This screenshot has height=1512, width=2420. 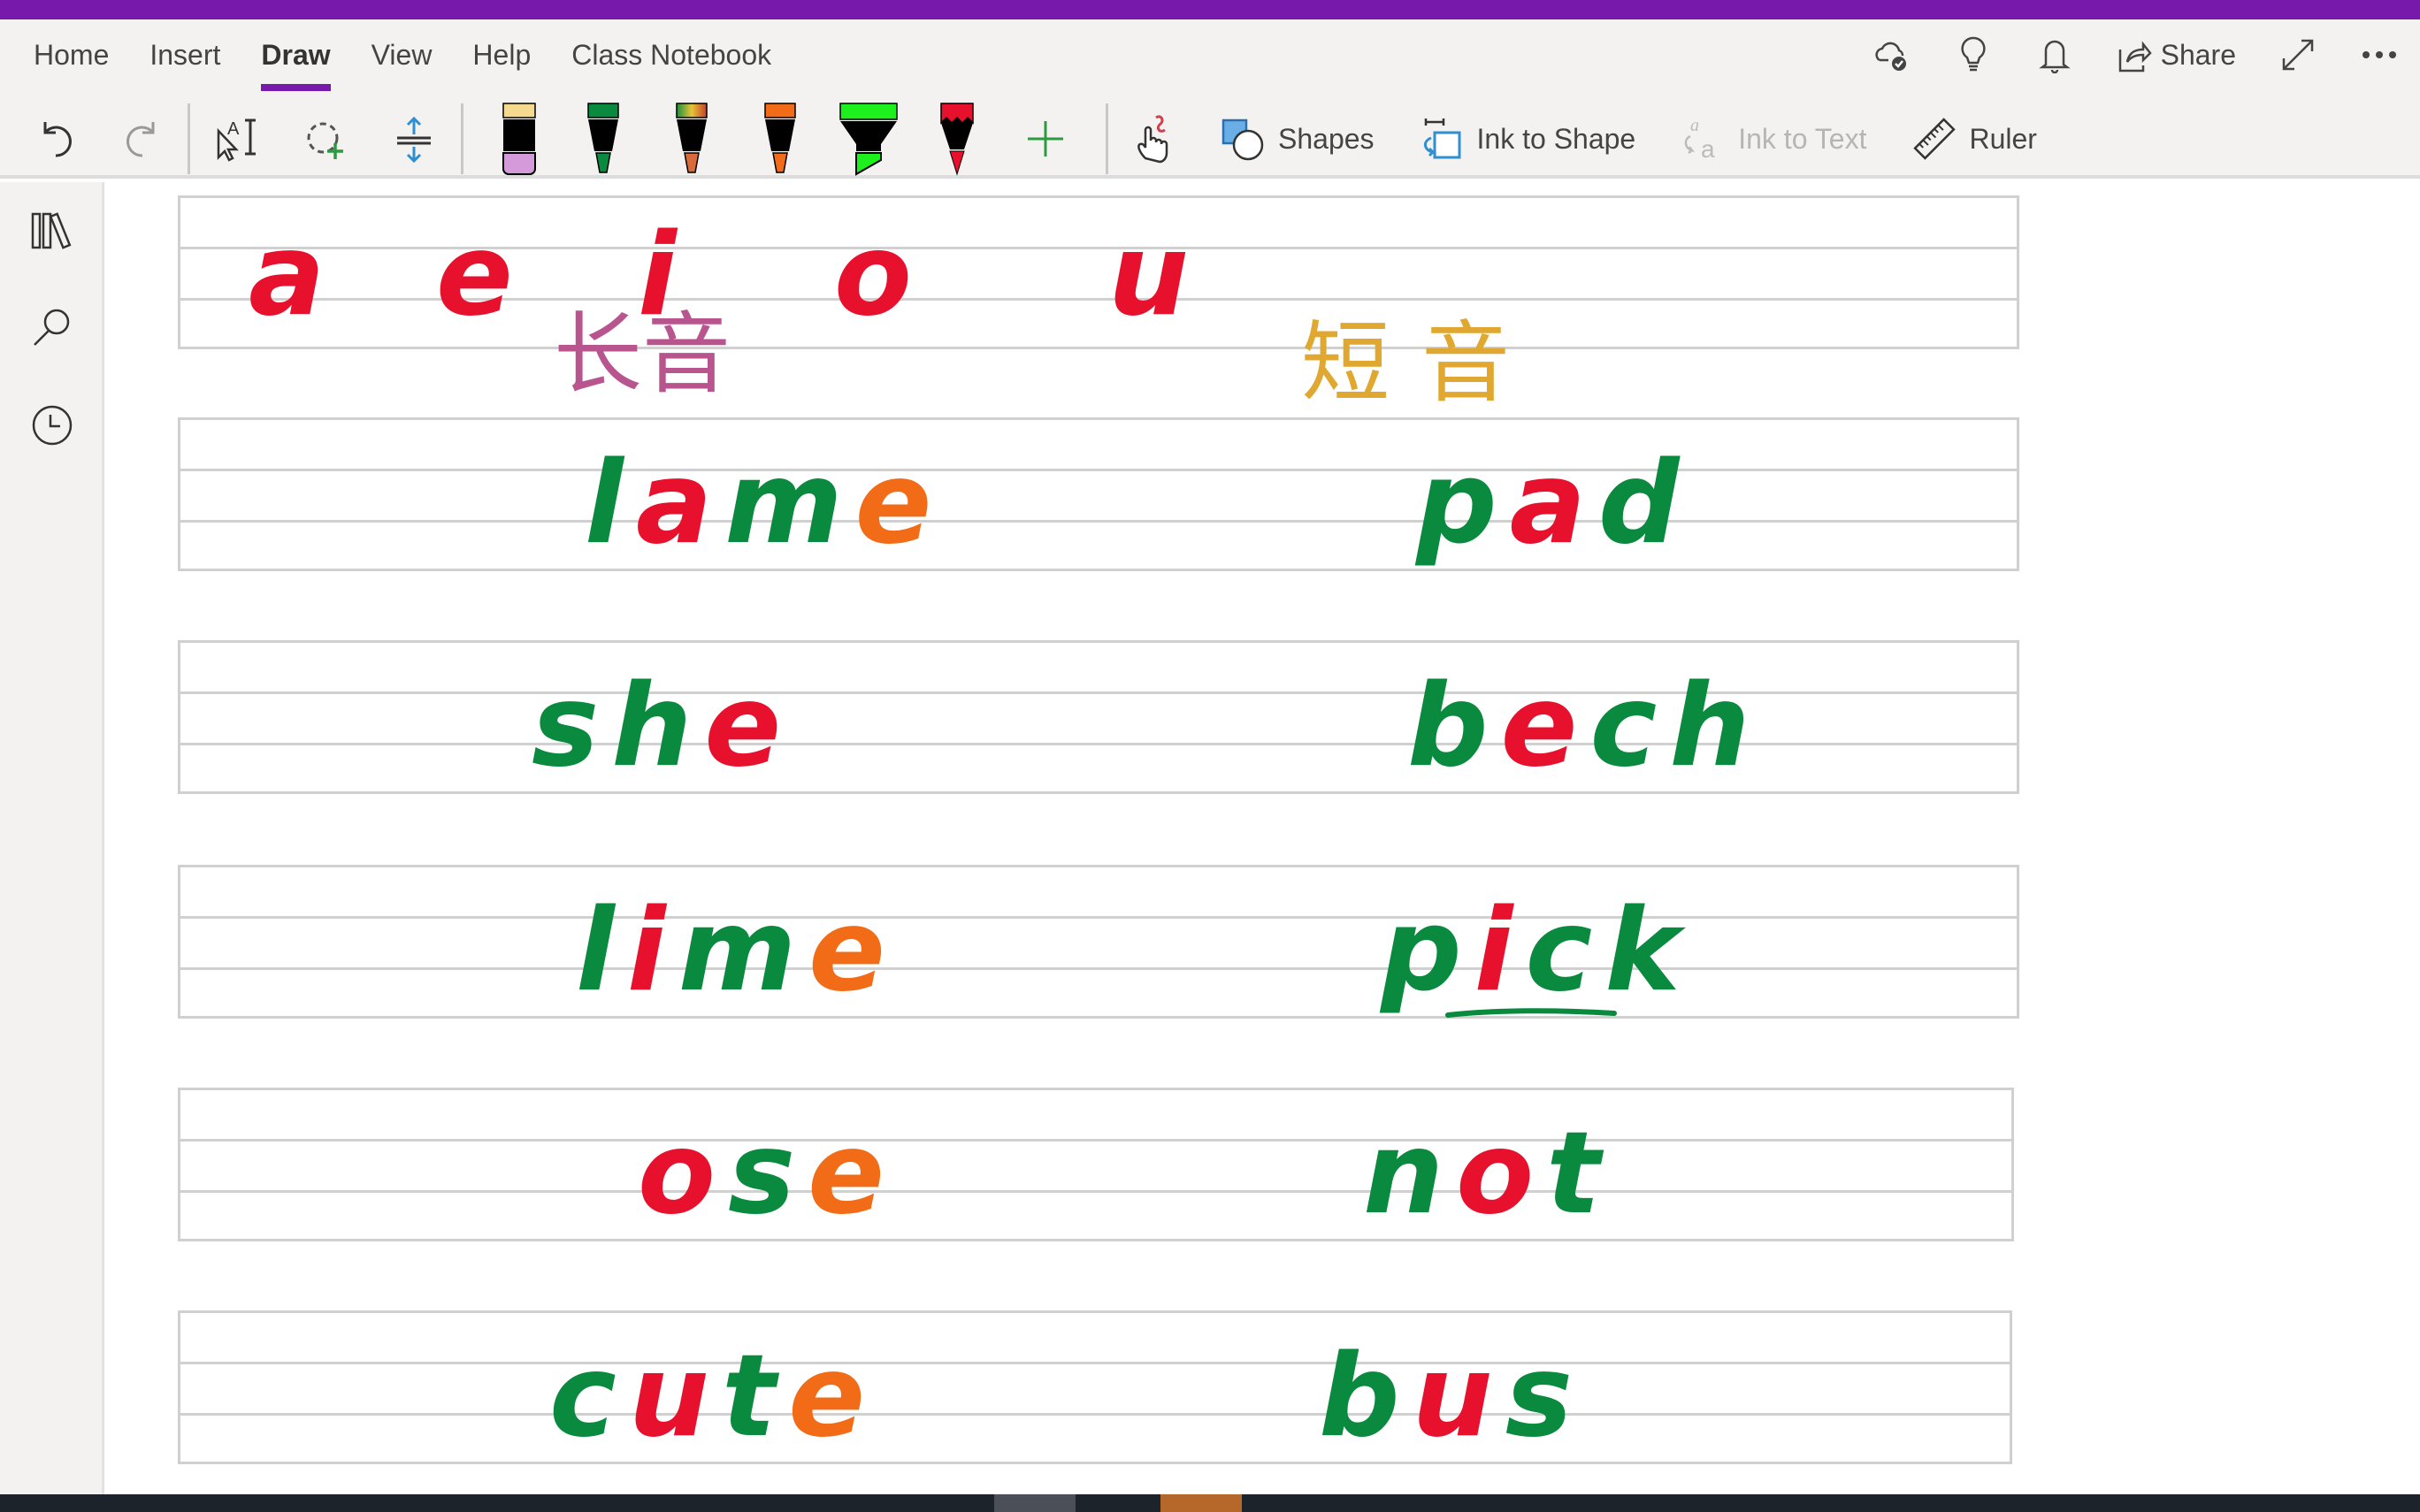 What do you see at coordinates (1035, 1503) in the screenshot?
I see `taskbar-app-active` at bounding box center [1035, 1503].